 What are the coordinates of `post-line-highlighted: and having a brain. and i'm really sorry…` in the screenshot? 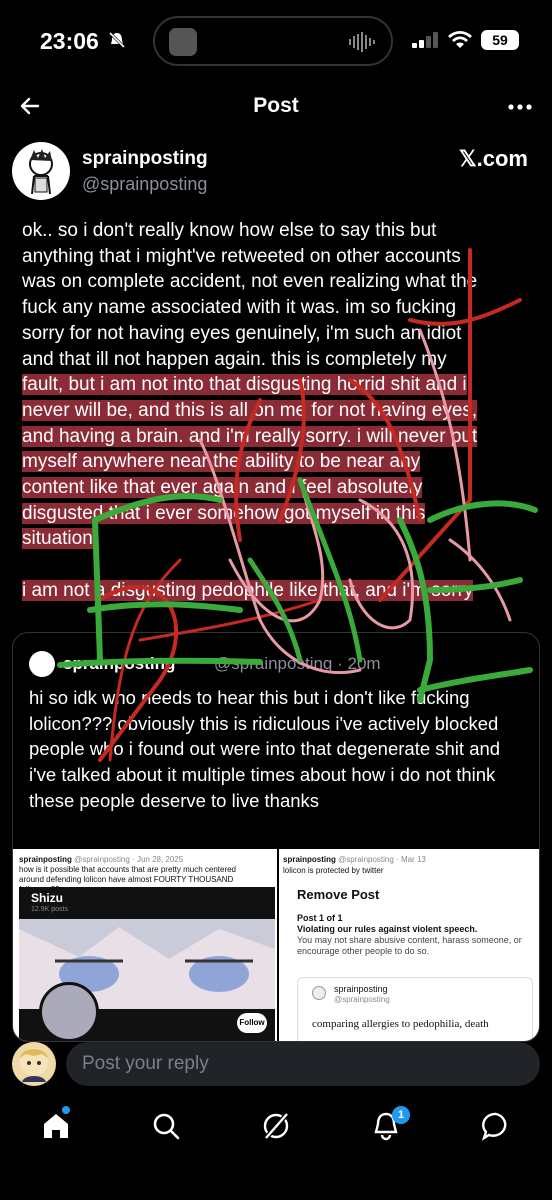 It's located at (250, 436).